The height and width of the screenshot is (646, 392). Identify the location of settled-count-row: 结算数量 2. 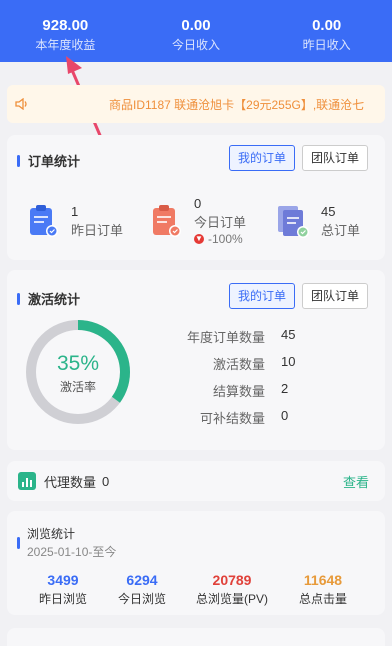
(250, 390).